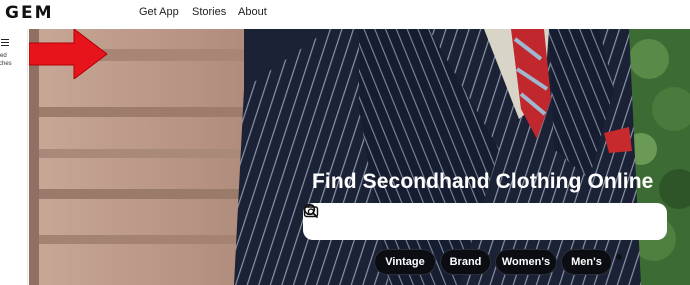  I want to click on camera-icon, so click(311, 211).